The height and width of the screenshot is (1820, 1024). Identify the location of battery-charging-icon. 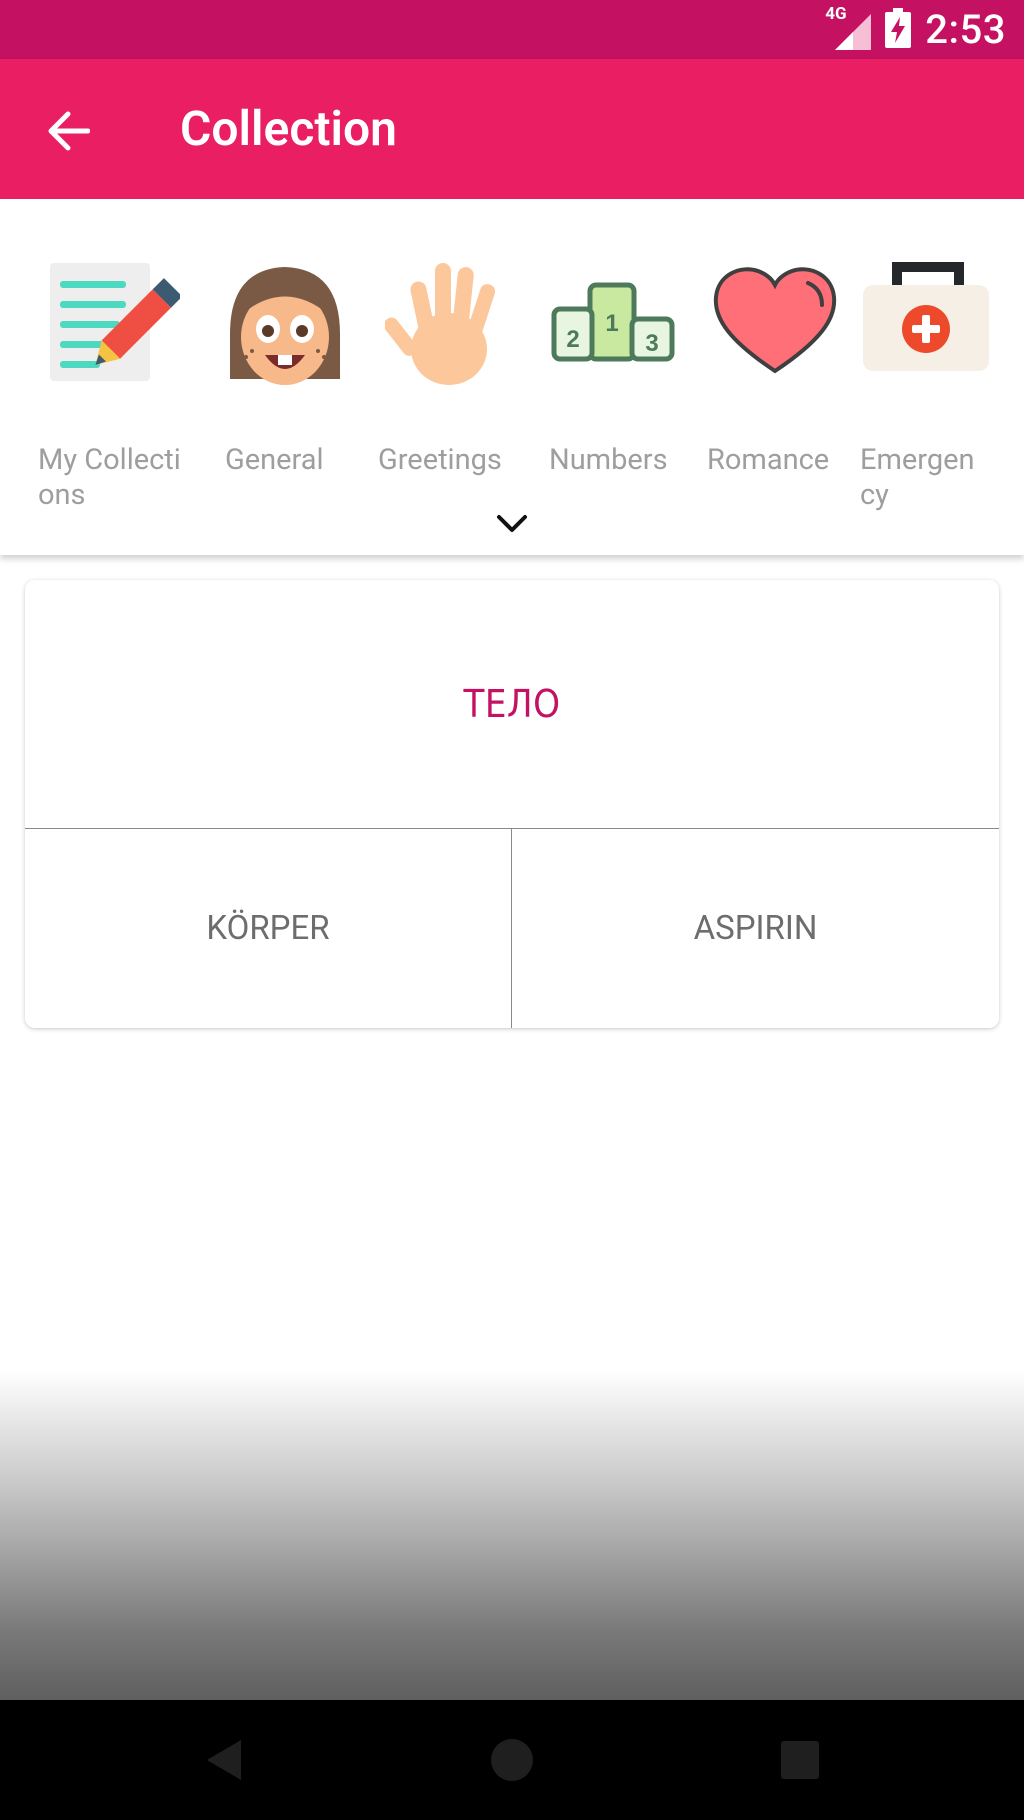
(898, 29).